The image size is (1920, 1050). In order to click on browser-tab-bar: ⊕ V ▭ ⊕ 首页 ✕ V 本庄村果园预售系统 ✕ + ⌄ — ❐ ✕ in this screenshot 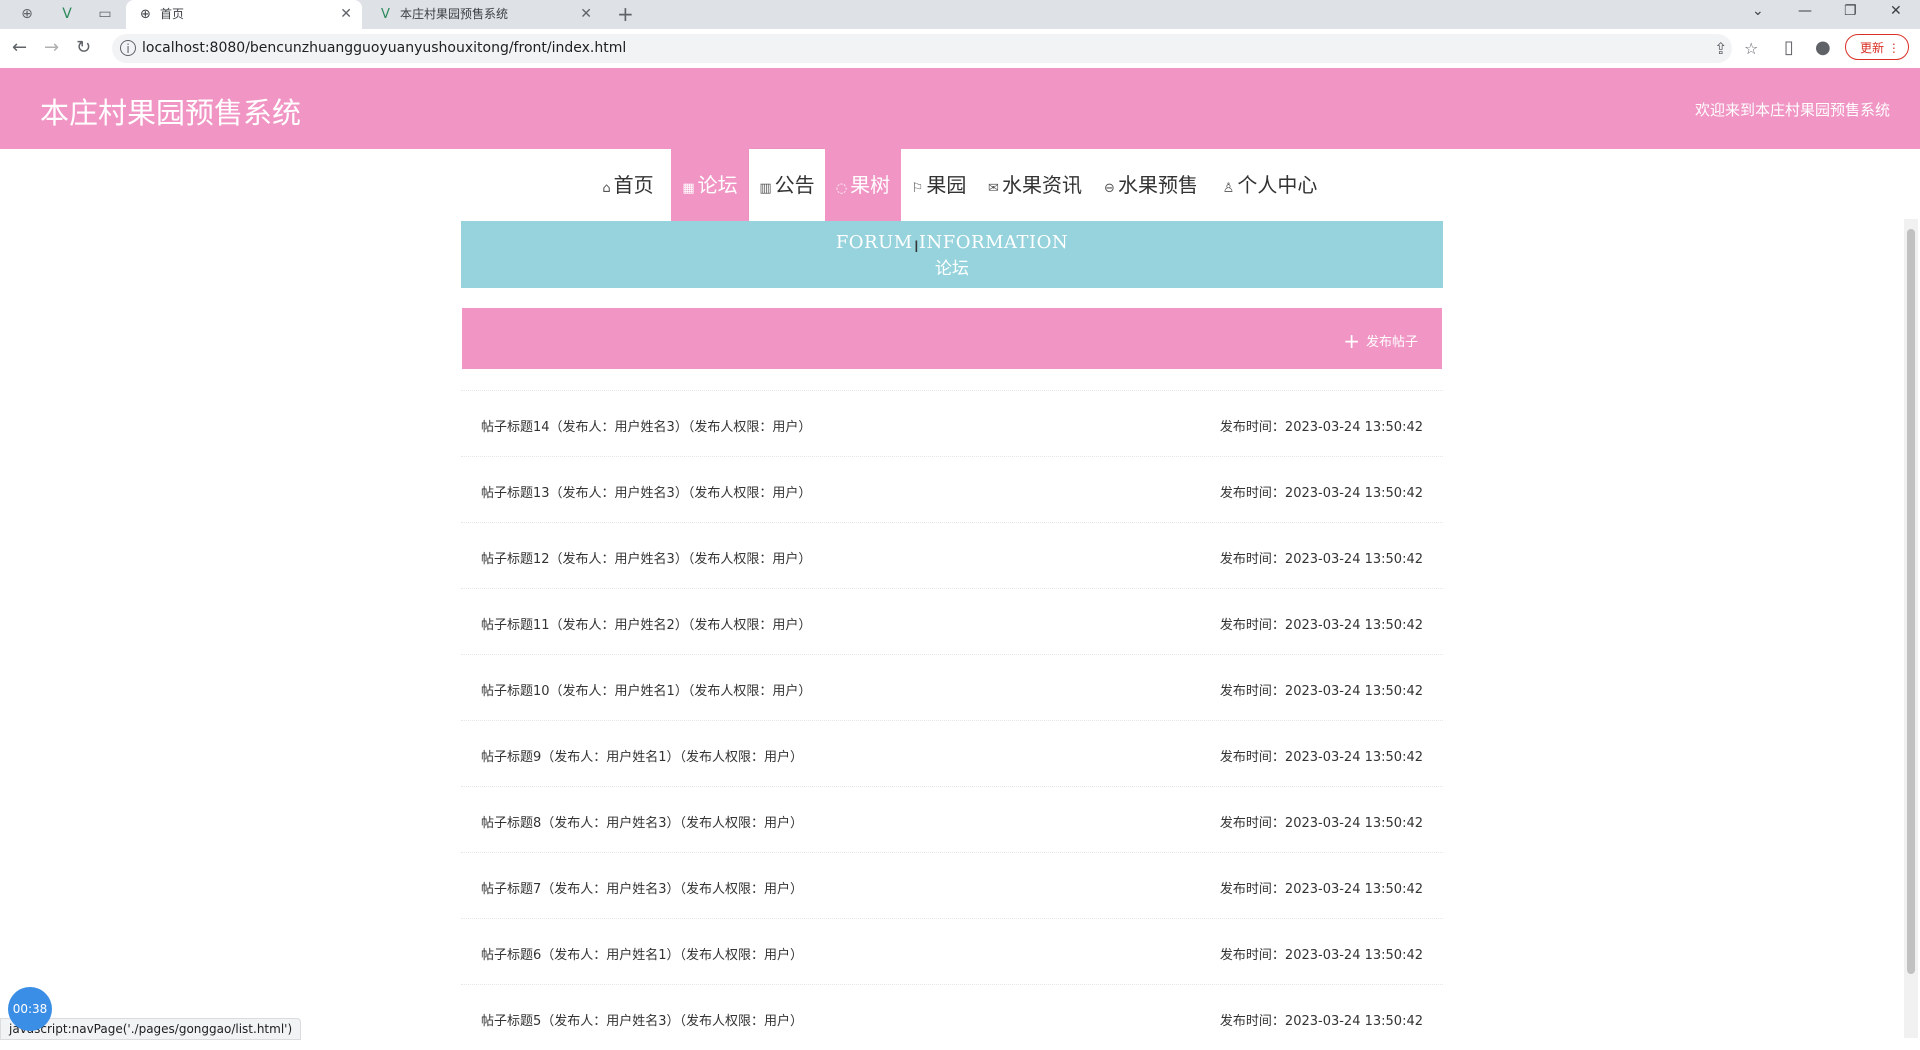, I will do `click(960, 14)`.